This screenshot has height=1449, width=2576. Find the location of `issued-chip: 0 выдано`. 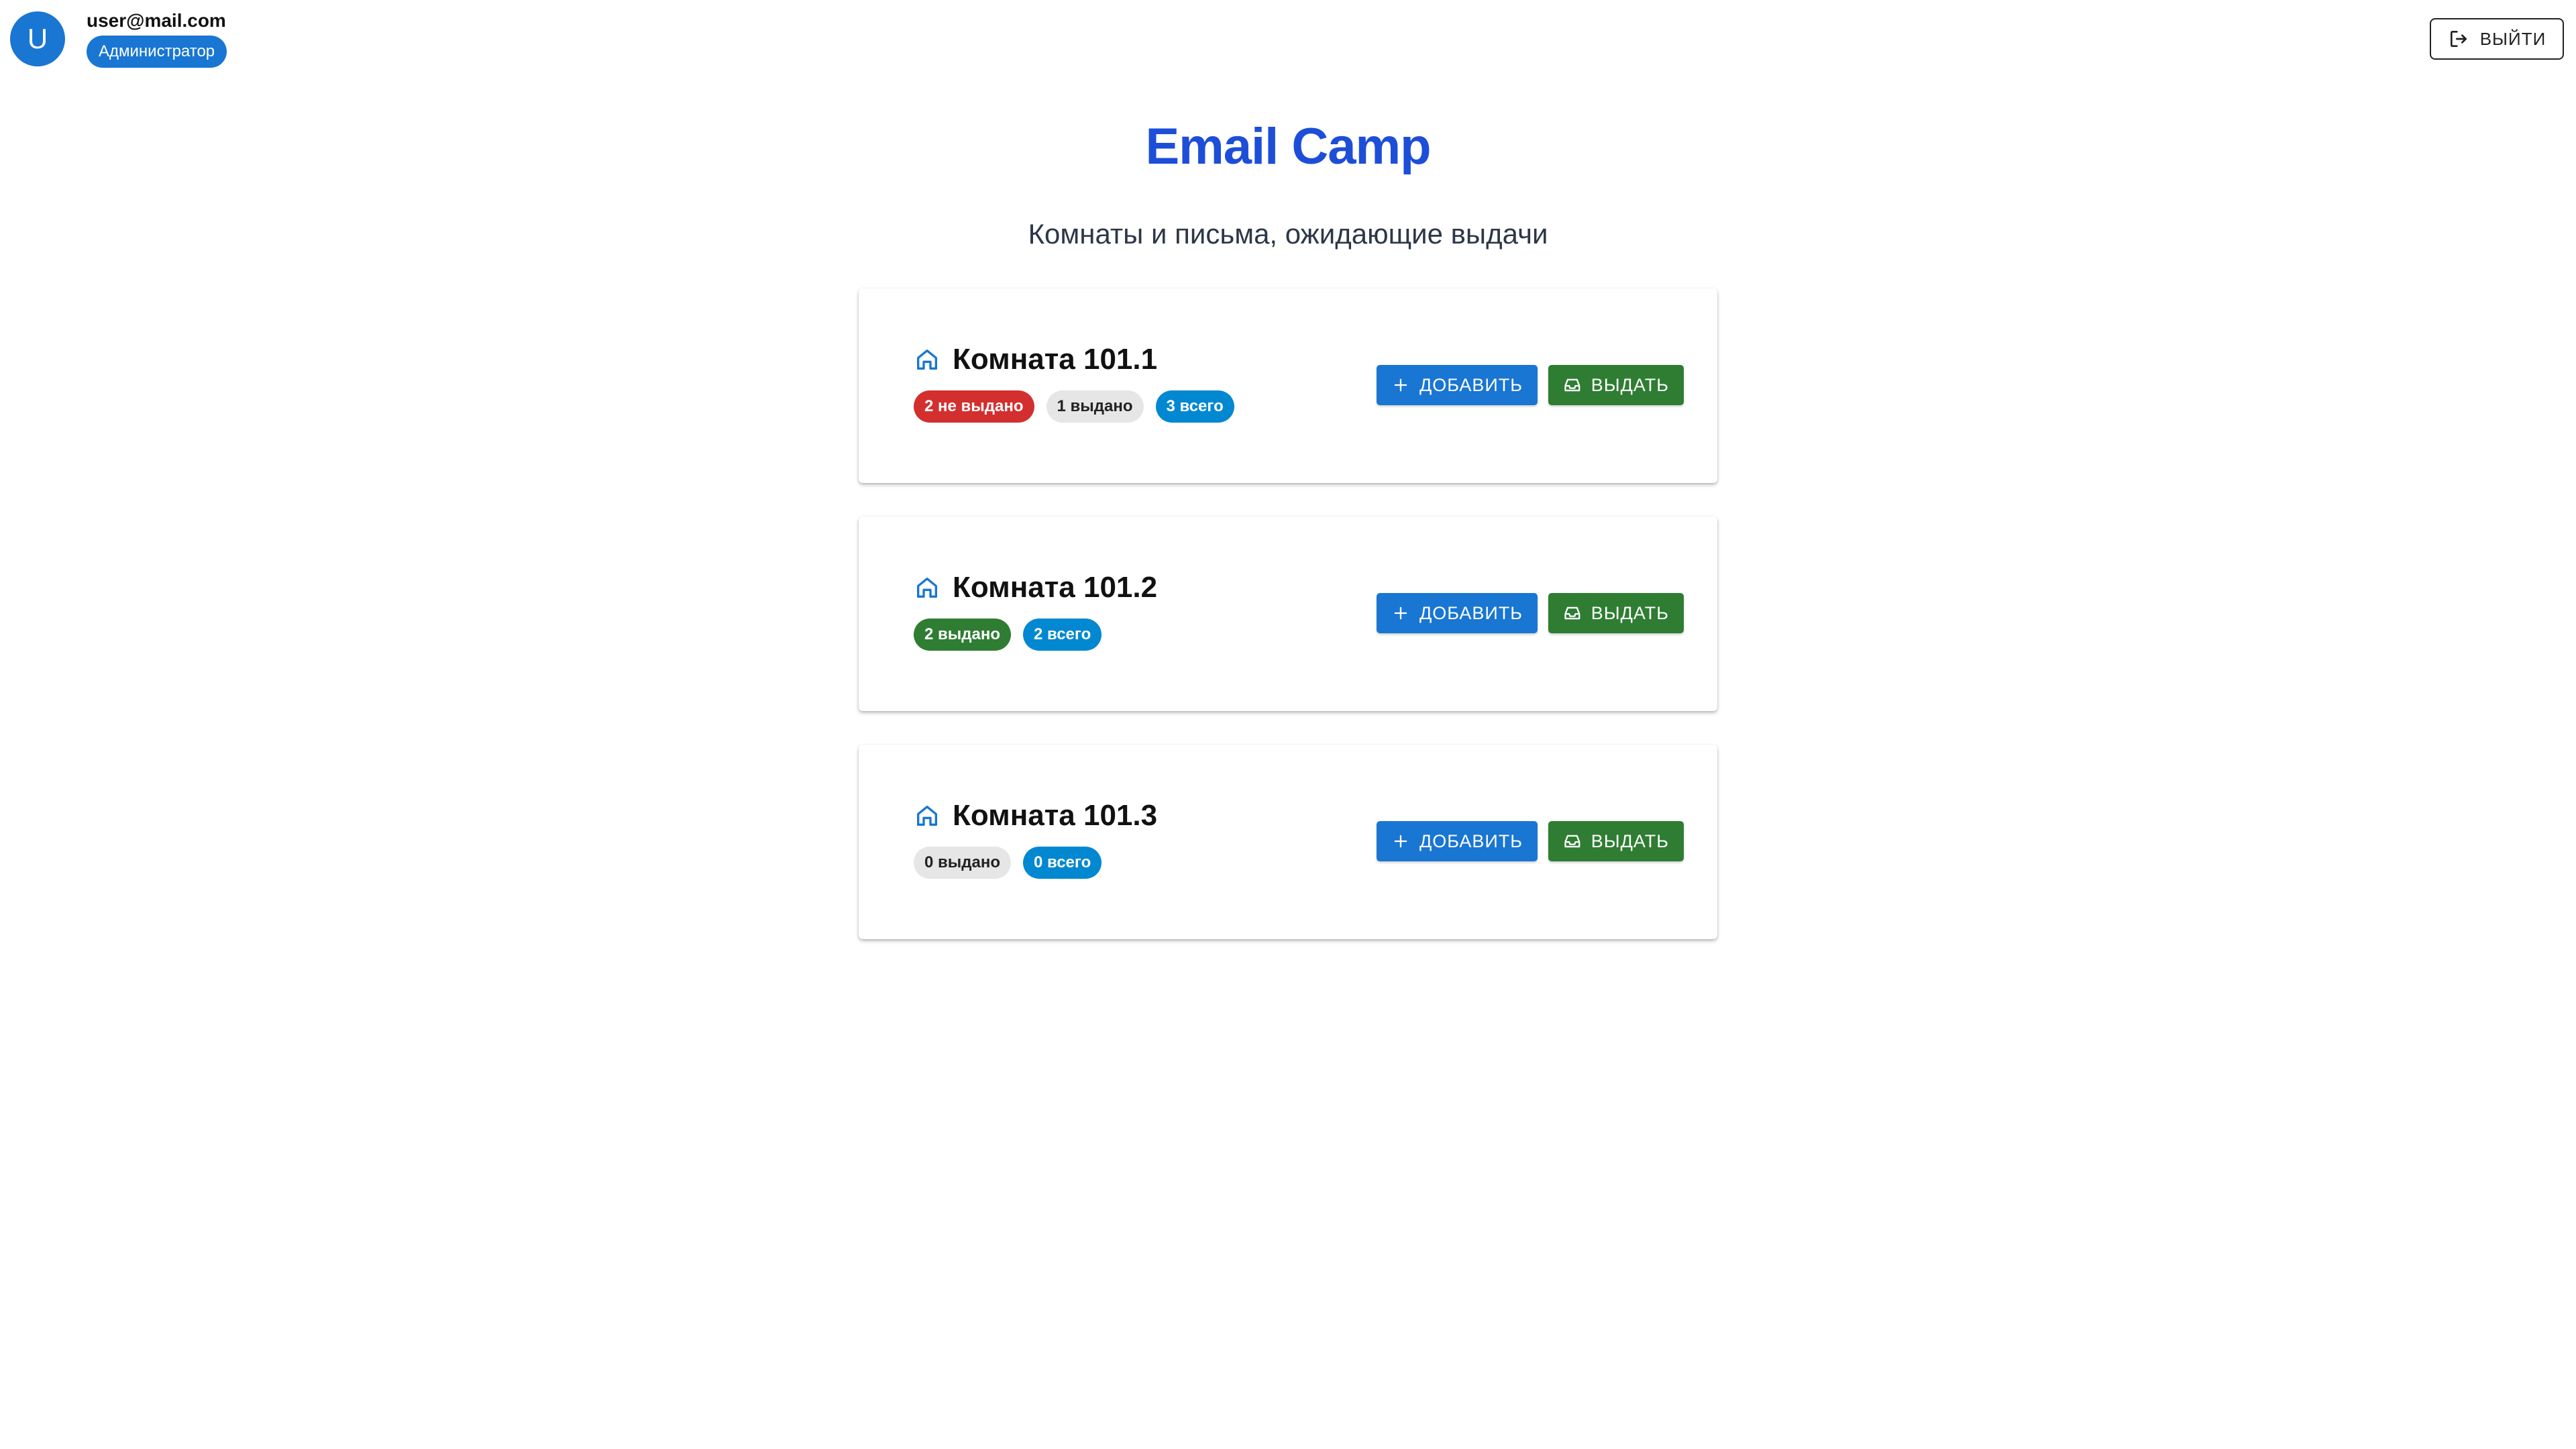

issued-chip: 0 выдано is located at coordinates (963, 863).